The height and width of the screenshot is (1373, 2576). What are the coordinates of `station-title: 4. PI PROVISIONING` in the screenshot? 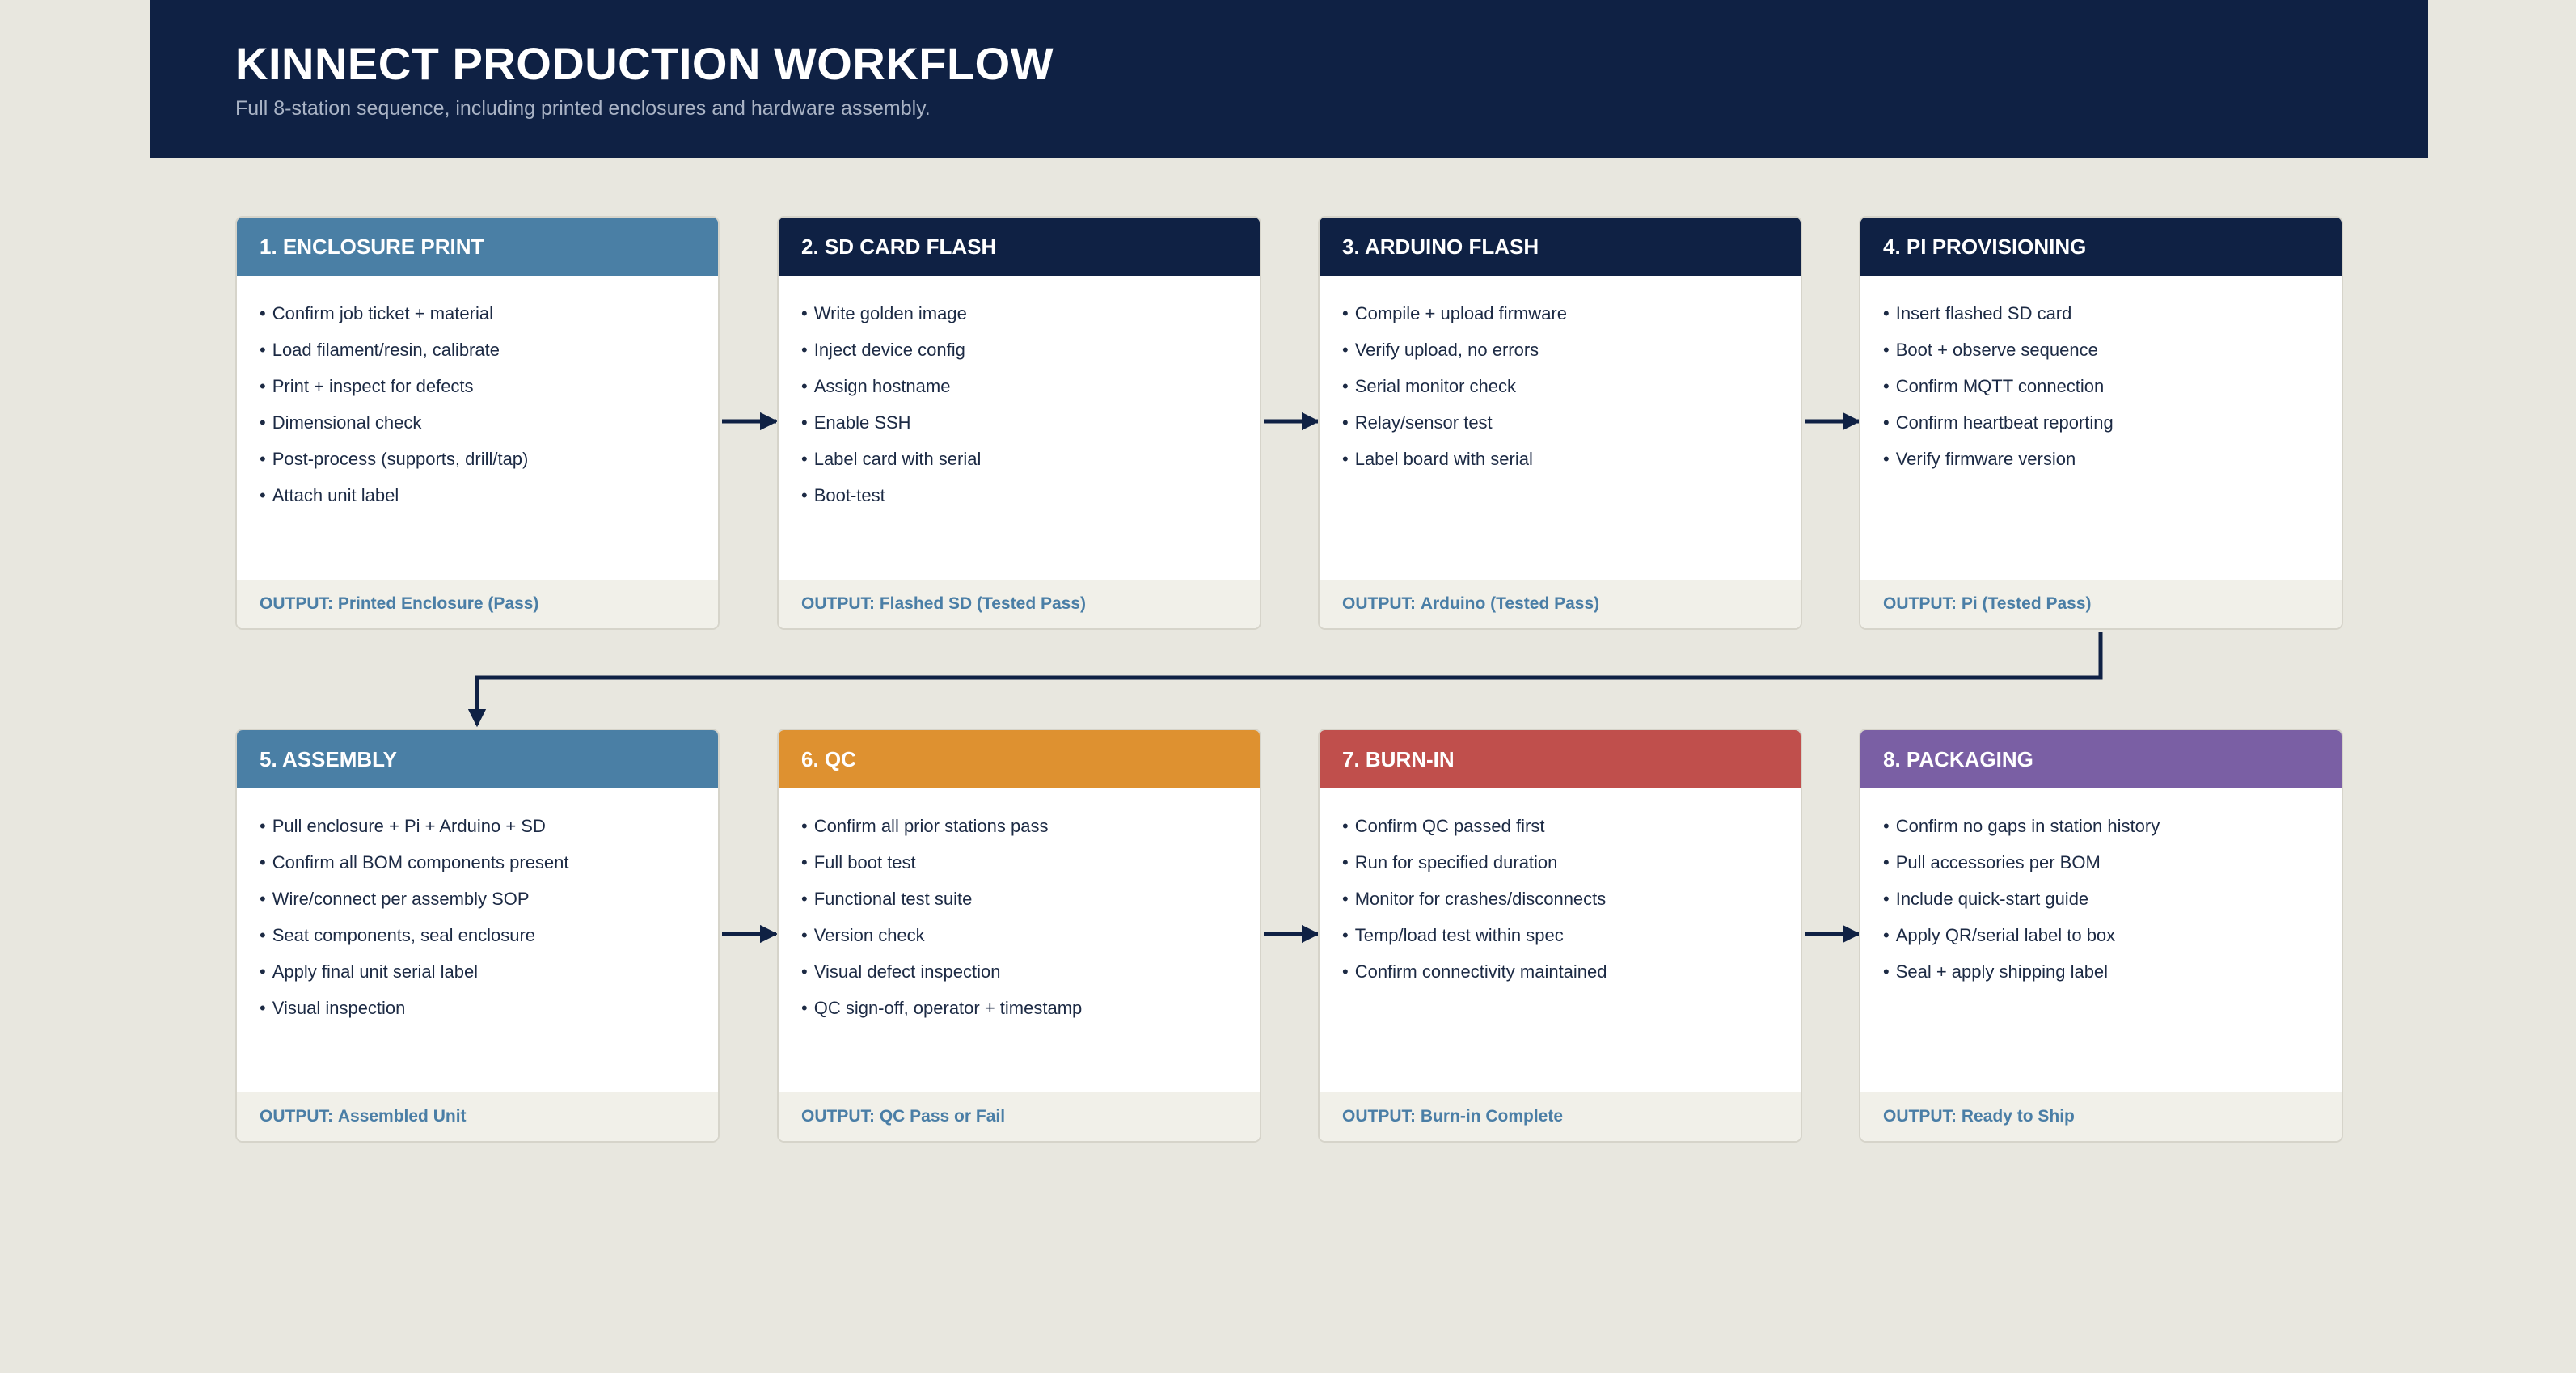 It's located at (1985, 246).